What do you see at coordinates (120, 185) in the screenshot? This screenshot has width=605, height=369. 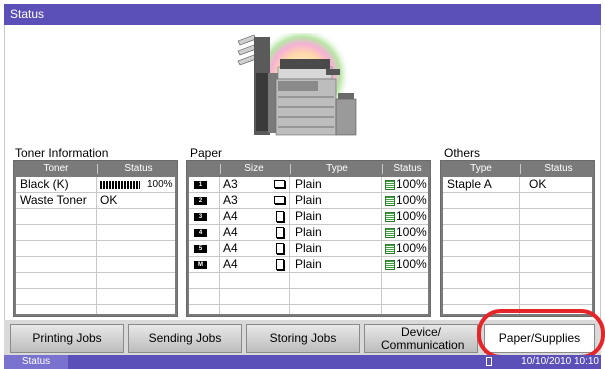 I see `toner-level-bar` at bounding box center [120, 185].